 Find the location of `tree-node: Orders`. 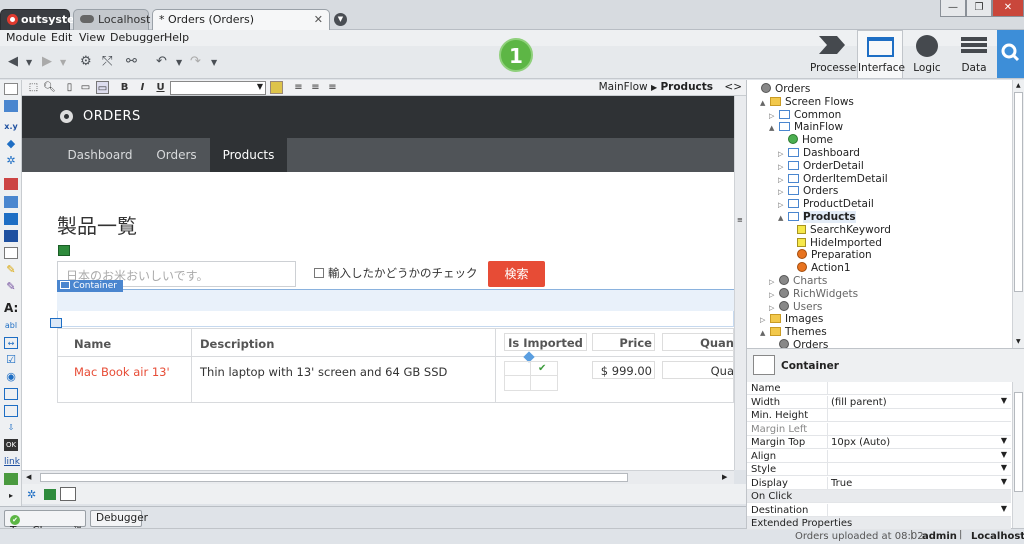

tree-node: Orders is located at coordinates (780, 89).